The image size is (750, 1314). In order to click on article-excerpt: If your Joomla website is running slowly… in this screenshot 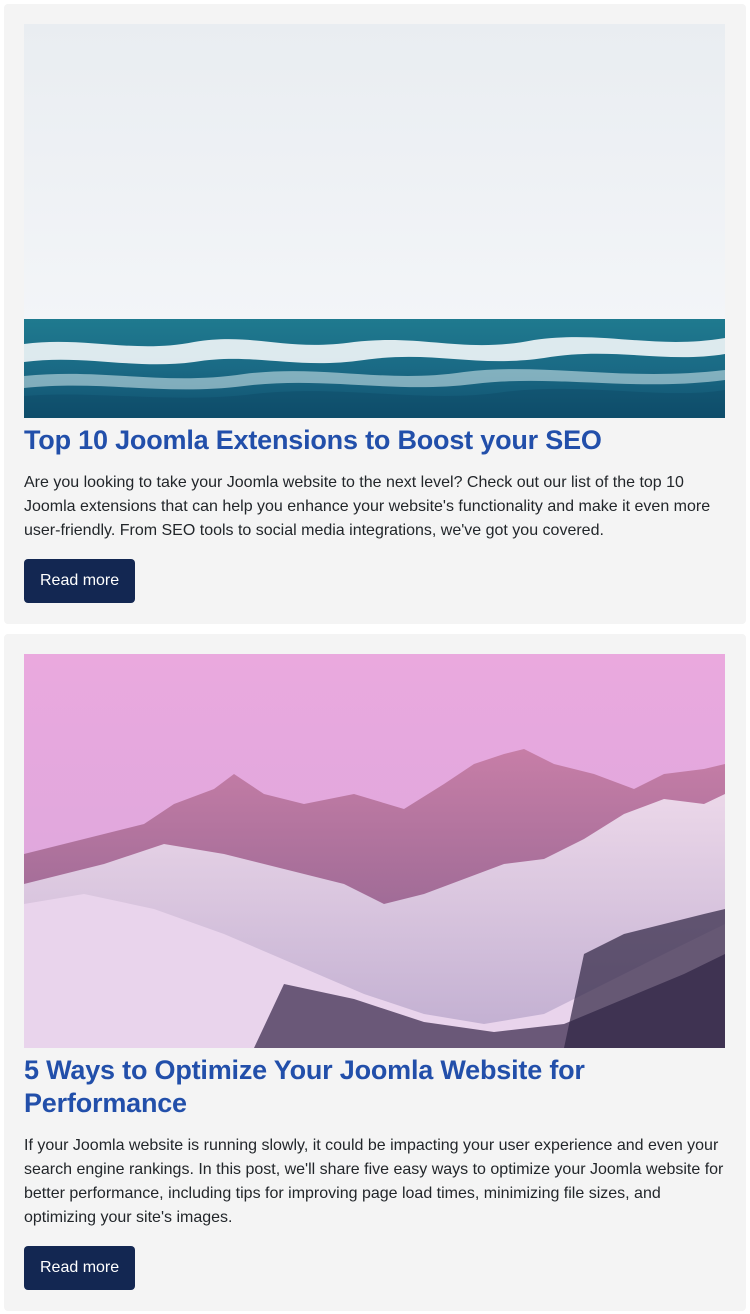, I will do `click(374, 1181)`.